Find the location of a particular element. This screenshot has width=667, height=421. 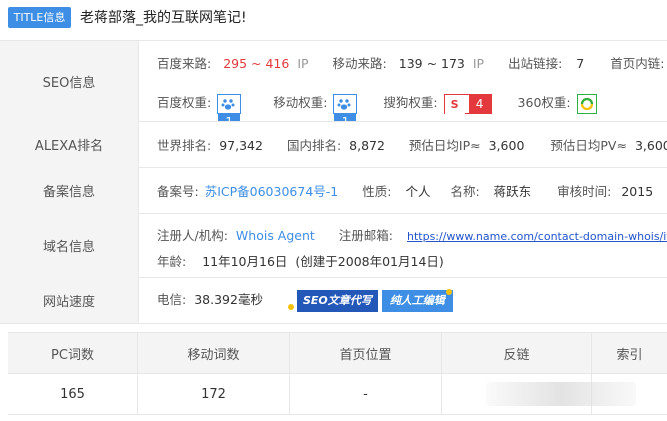

domain-age-line: 年龄: 11年10月16日 (创建于2008年01月14日) is located at coordinates (300, 260).